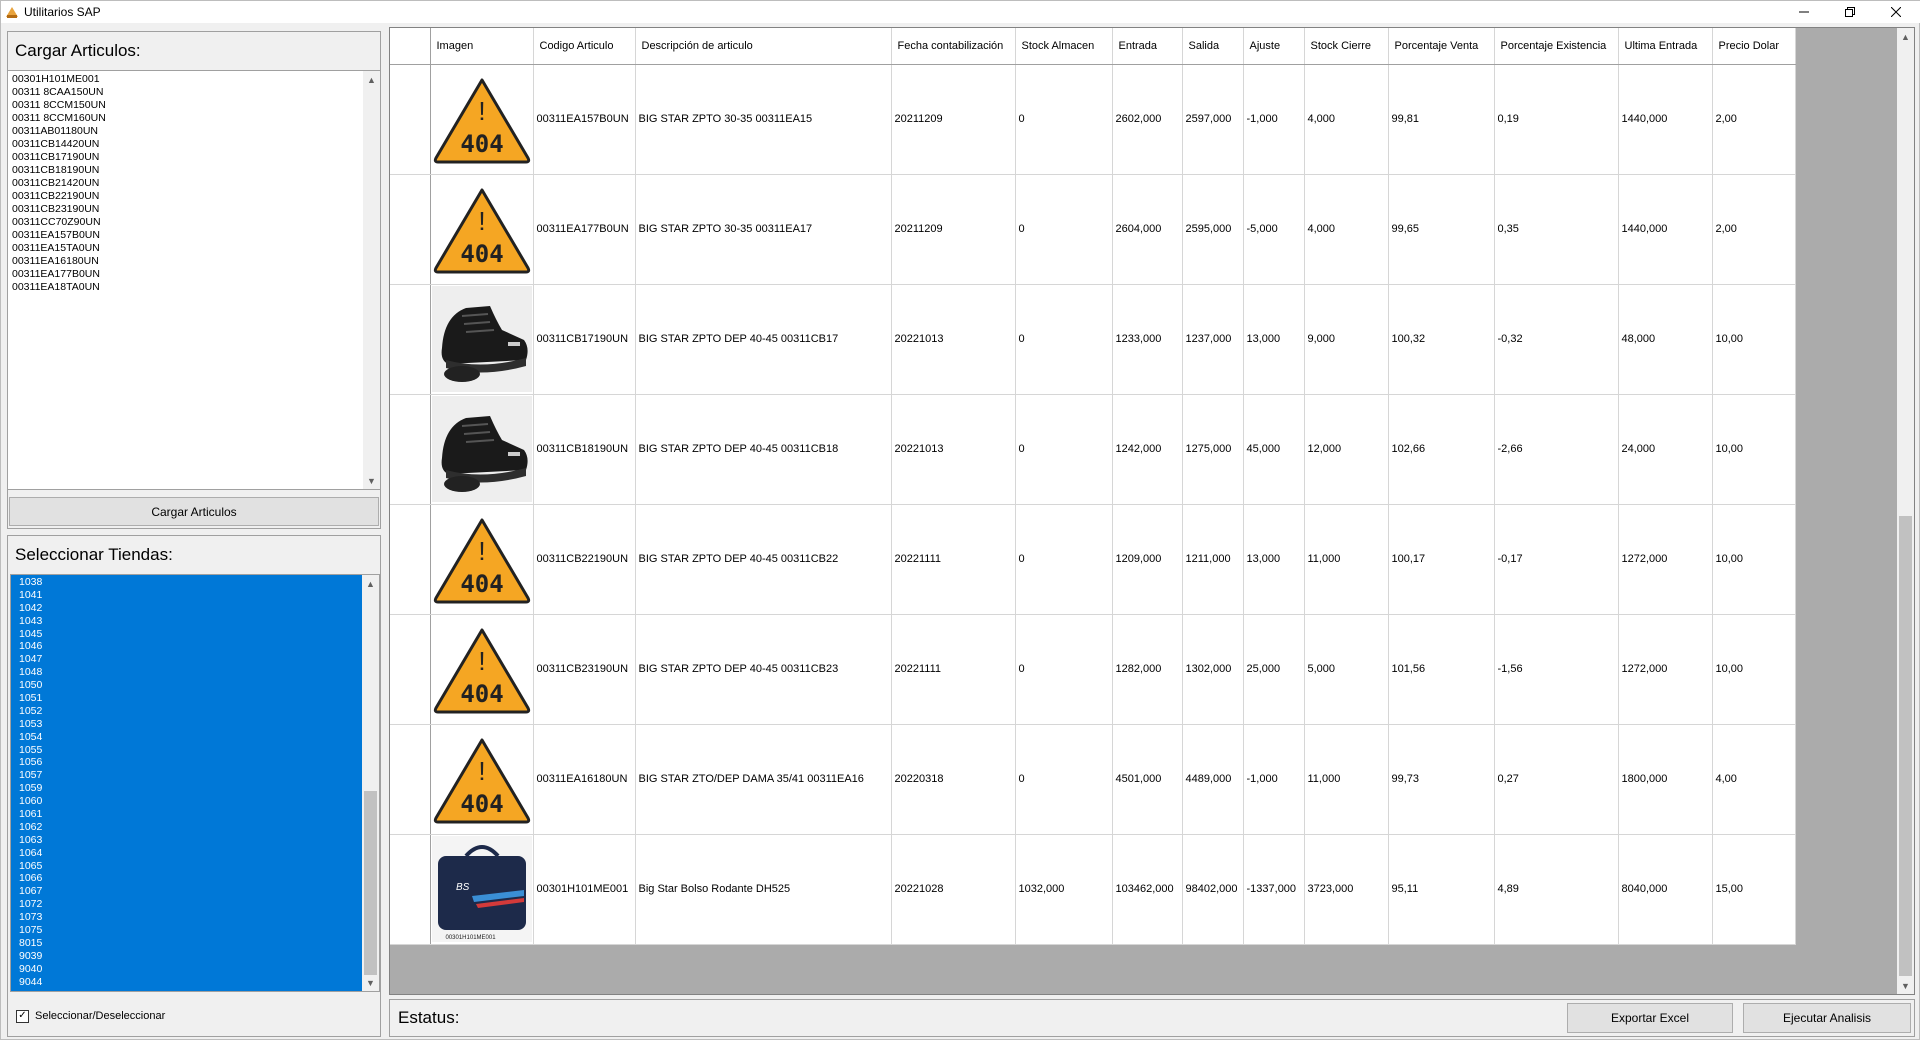 The image size is (1920, 1040). What do you see at coordinates (195, 621) in the screenshot?
I see `tienda-item: 1043` at bounding box center [195, 621].